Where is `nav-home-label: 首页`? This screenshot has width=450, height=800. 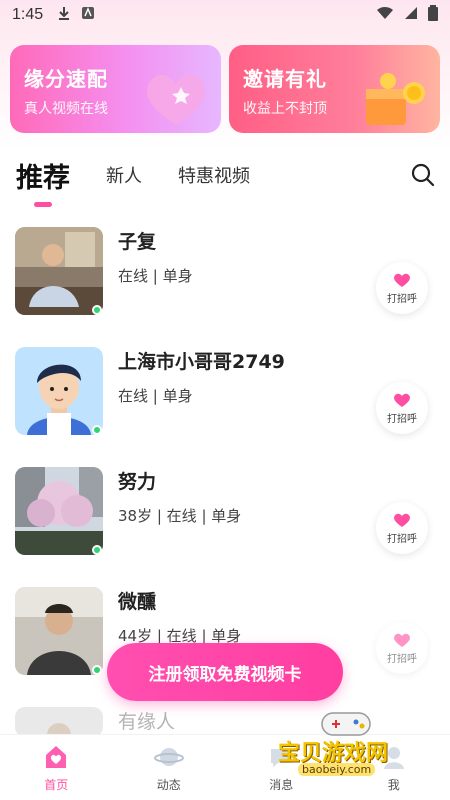 nav-home-label: 首页 is located at coordinates (56, 785).